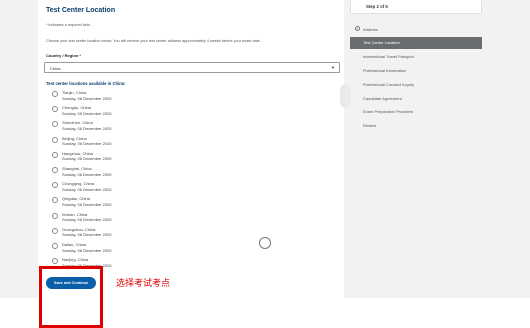 This screenshot has width=530, height=328. What do you see at coordinates (388, 112) in the screenshot?
I see `sidebar-item-label: Exam Preparation Providers` at bounding box center [388, 112].